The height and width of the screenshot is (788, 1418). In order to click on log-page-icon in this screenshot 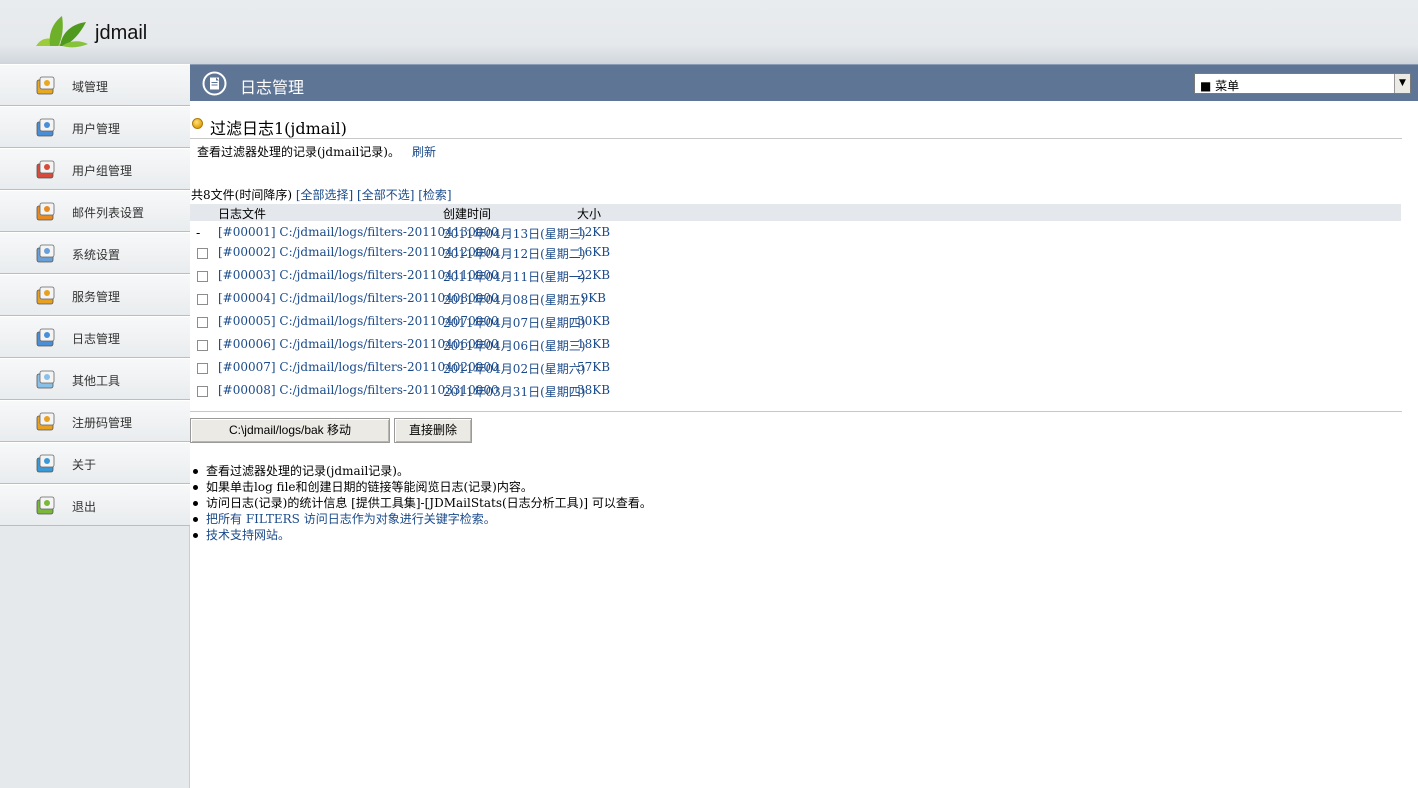, I will do `click(214, 83)`.